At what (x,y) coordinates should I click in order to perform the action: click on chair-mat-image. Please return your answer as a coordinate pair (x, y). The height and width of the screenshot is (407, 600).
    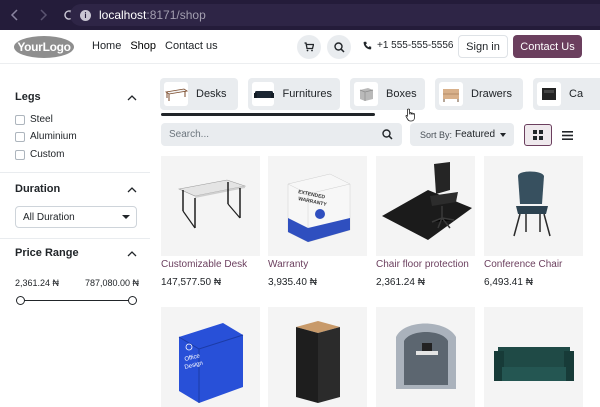
    Looking at the image, I should click on (425, 206).